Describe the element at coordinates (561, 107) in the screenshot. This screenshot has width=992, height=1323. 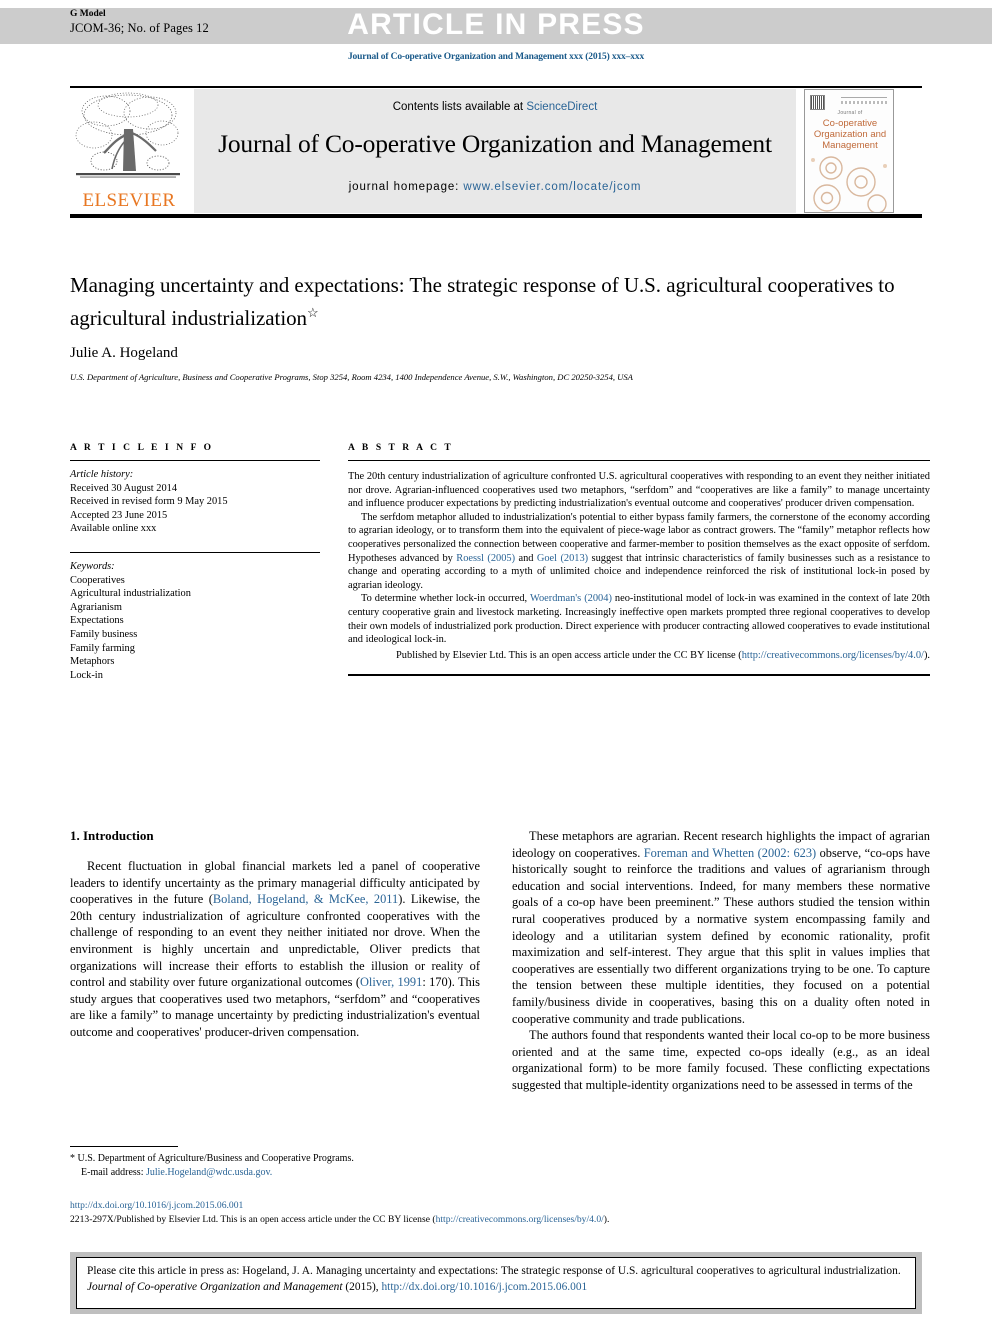
I see `sciencedirect-link: ScienceDirect` at that location.